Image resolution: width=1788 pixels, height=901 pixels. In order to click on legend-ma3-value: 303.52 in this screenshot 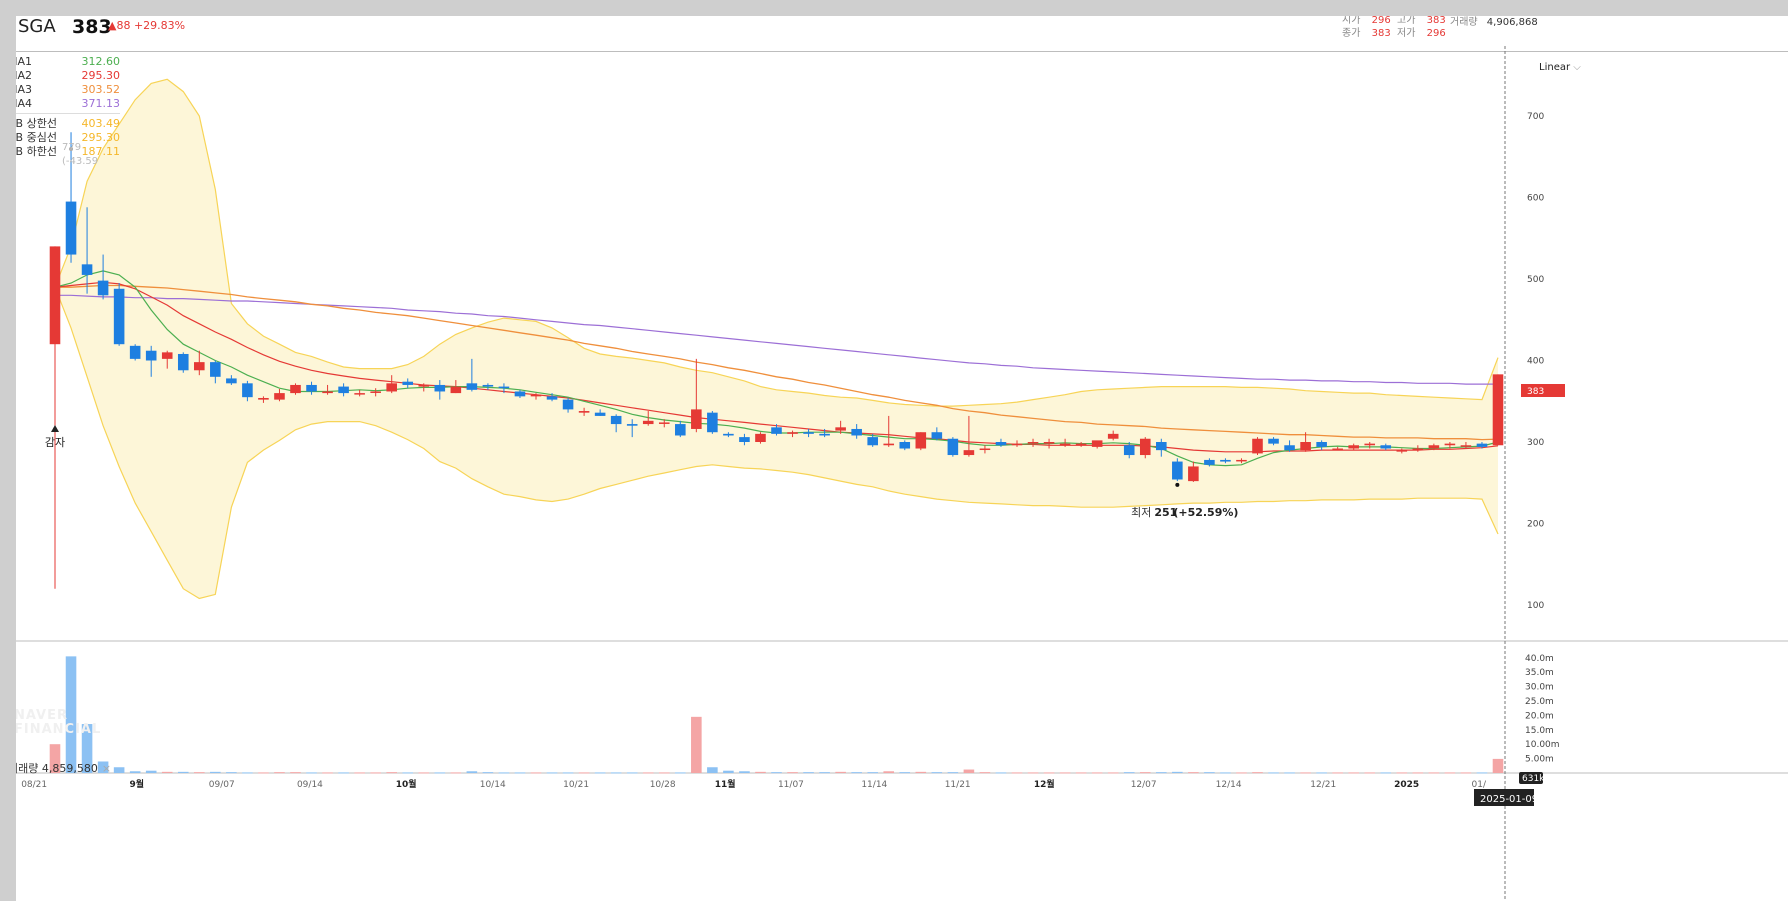, I will do `click(101, 89)`.